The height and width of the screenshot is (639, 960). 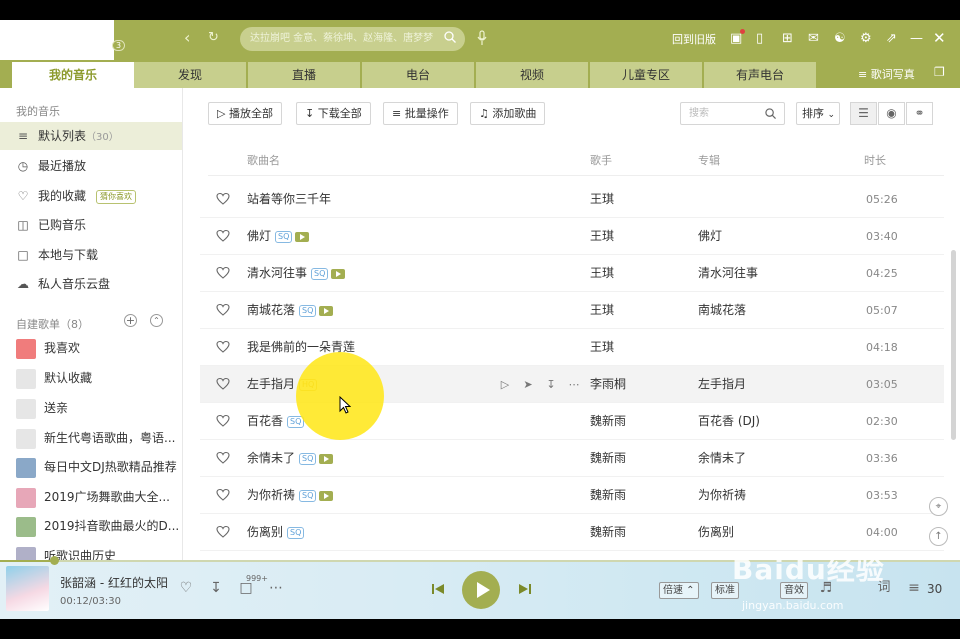 What do you see at coordinates (953, 345) in the screenshot?
I see `scrollbar-thumb` at bounding box center [953, 345].